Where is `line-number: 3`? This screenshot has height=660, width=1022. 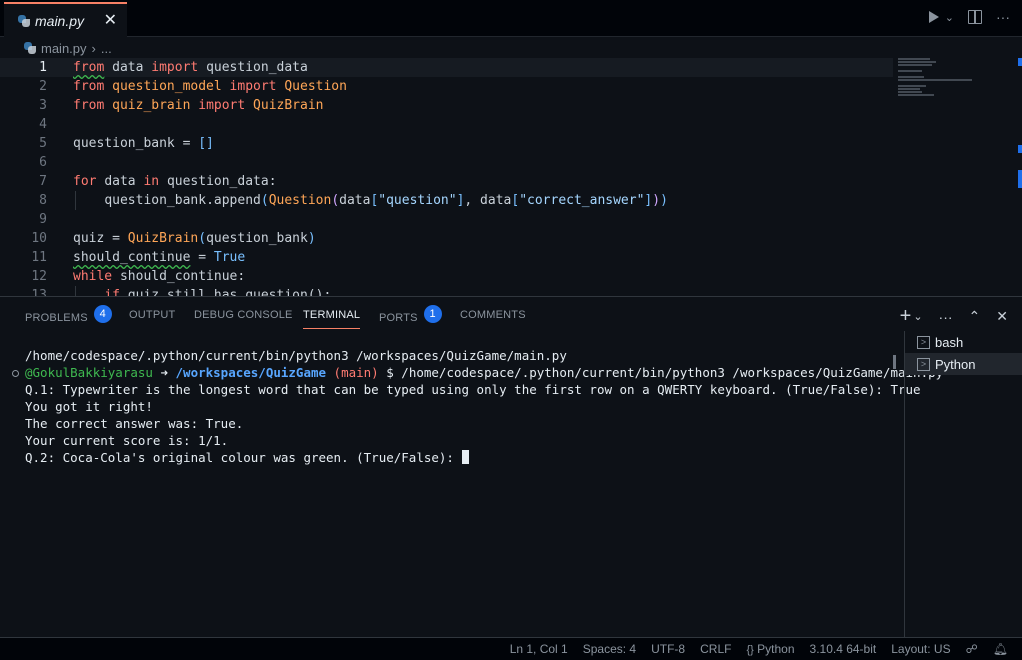 line-number: 3 is located at coordinates (43, 105).